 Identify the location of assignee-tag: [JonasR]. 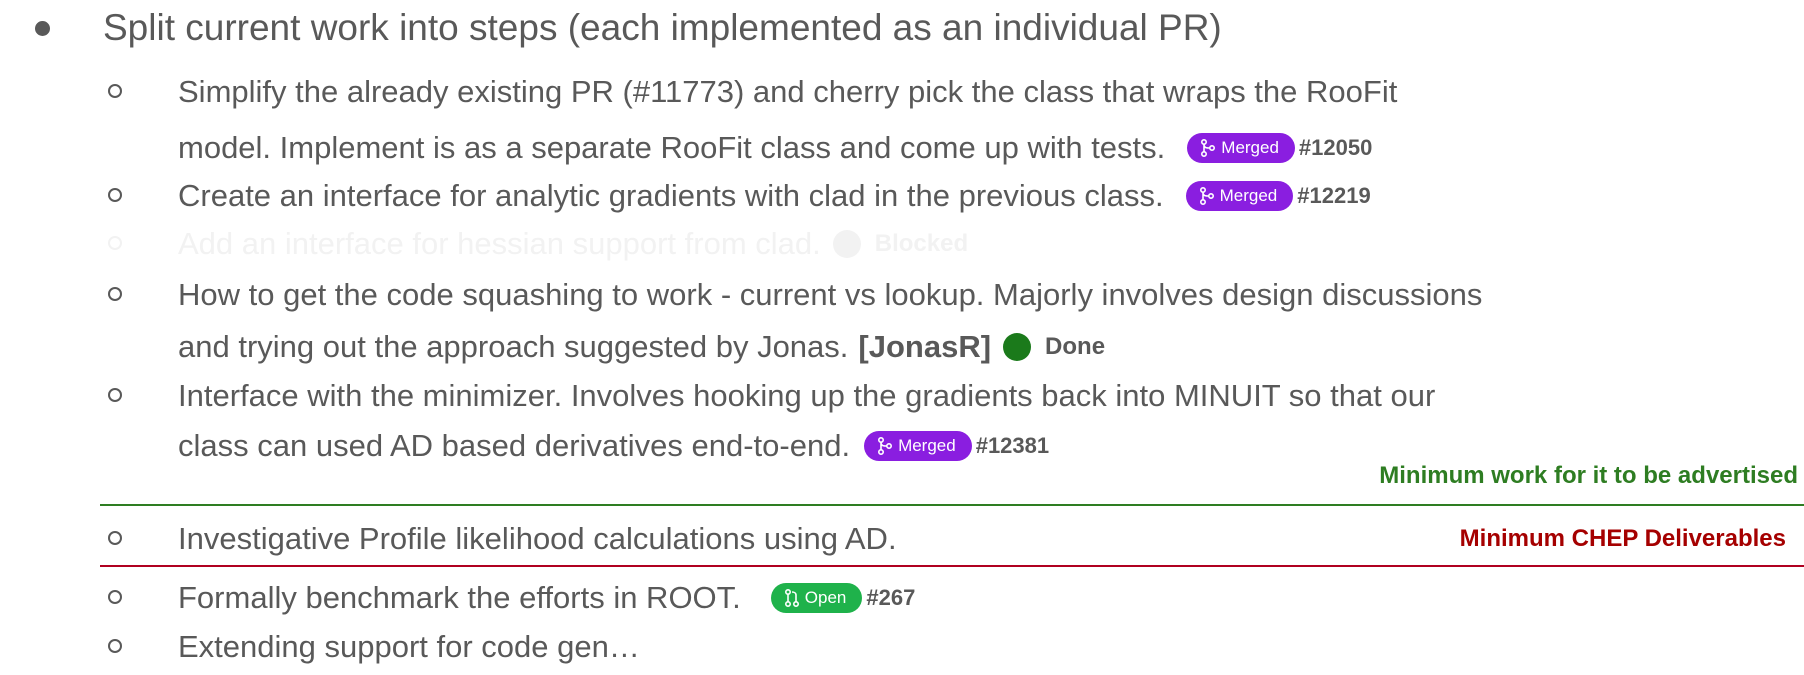
(925, 346).